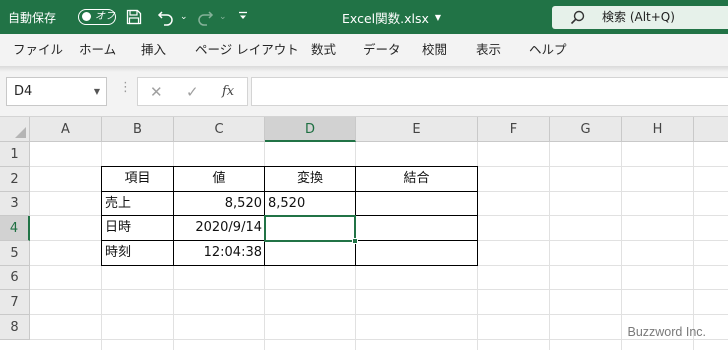 The image size is (728, 350). What do you see at coordinates (310, 179) in the screenshot?
I see `table-header-cell: 変換` at bounding box center [310, 179].